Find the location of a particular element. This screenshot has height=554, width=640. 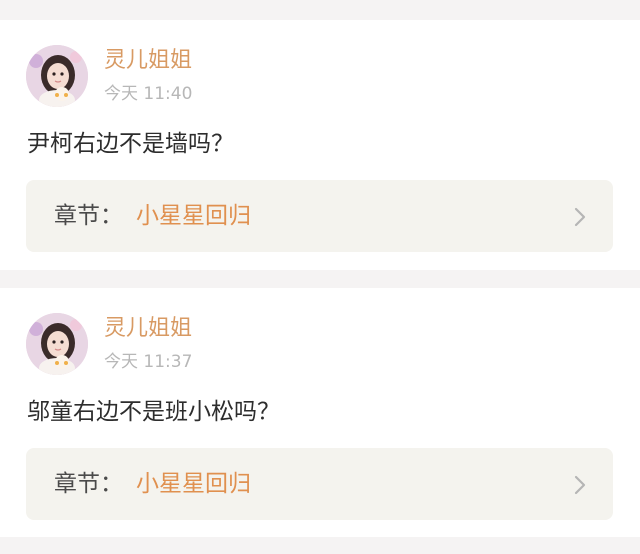

comment-timestamp: 今天 11:40 is located at coordinates (148, 94).